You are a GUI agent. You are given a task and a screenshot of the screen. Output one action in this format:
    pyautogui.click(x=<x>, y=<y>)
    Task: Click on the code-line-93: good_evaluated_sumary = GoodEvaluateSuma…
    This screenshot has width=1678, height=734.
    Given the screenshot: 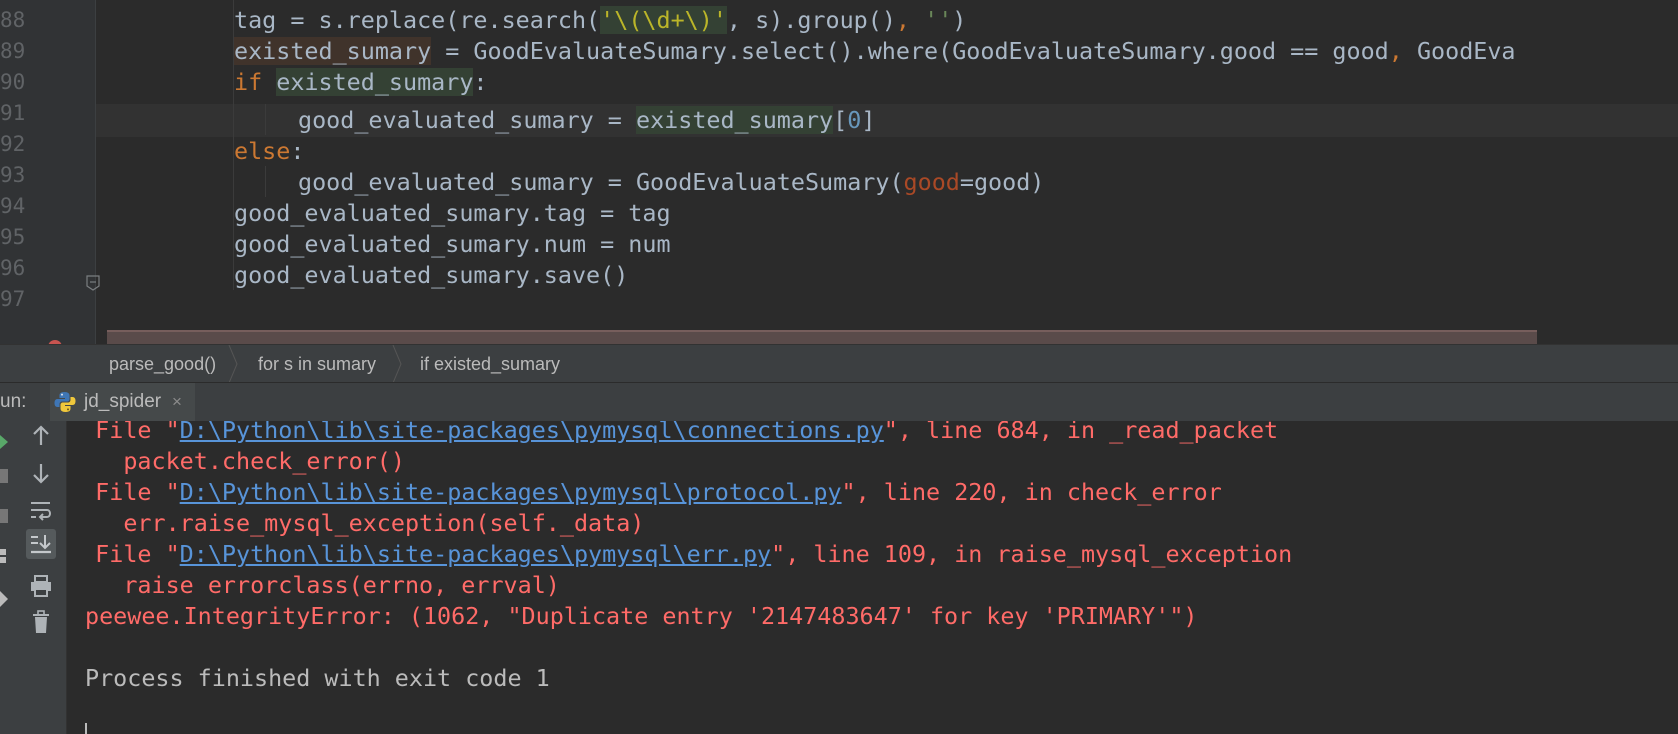 What is the action you would take?
    pyautogui.click(x=671, y=182)
    